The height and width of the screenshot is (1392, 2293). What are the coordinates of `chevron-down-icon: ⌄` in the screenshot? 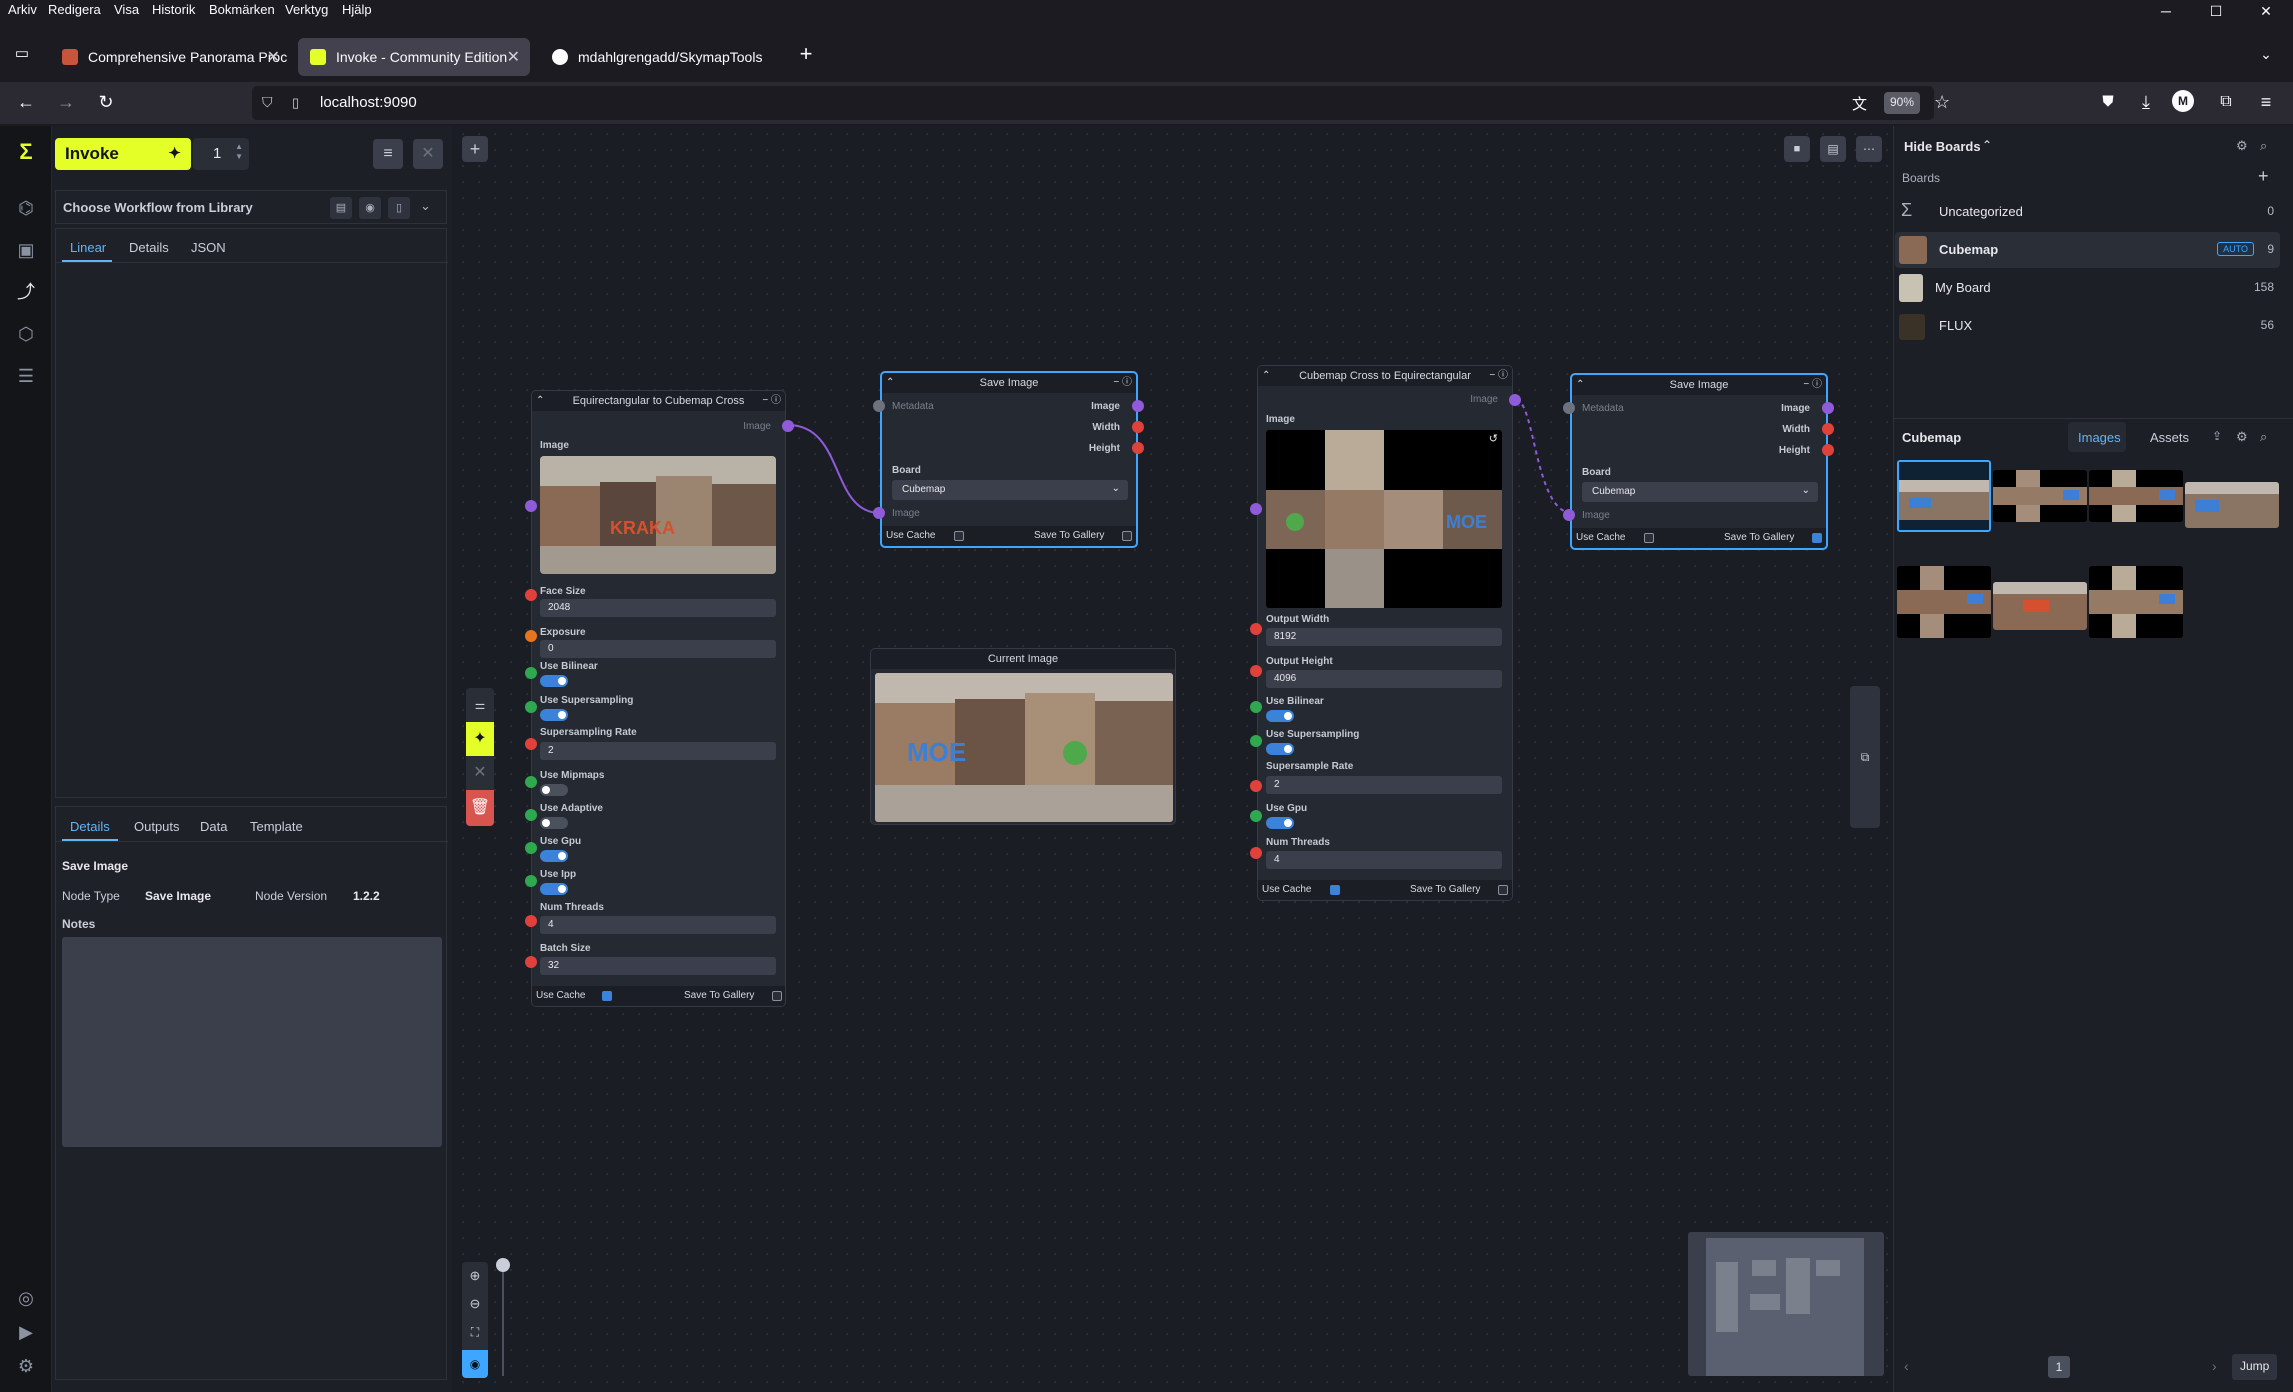 It's located at (425, 206).